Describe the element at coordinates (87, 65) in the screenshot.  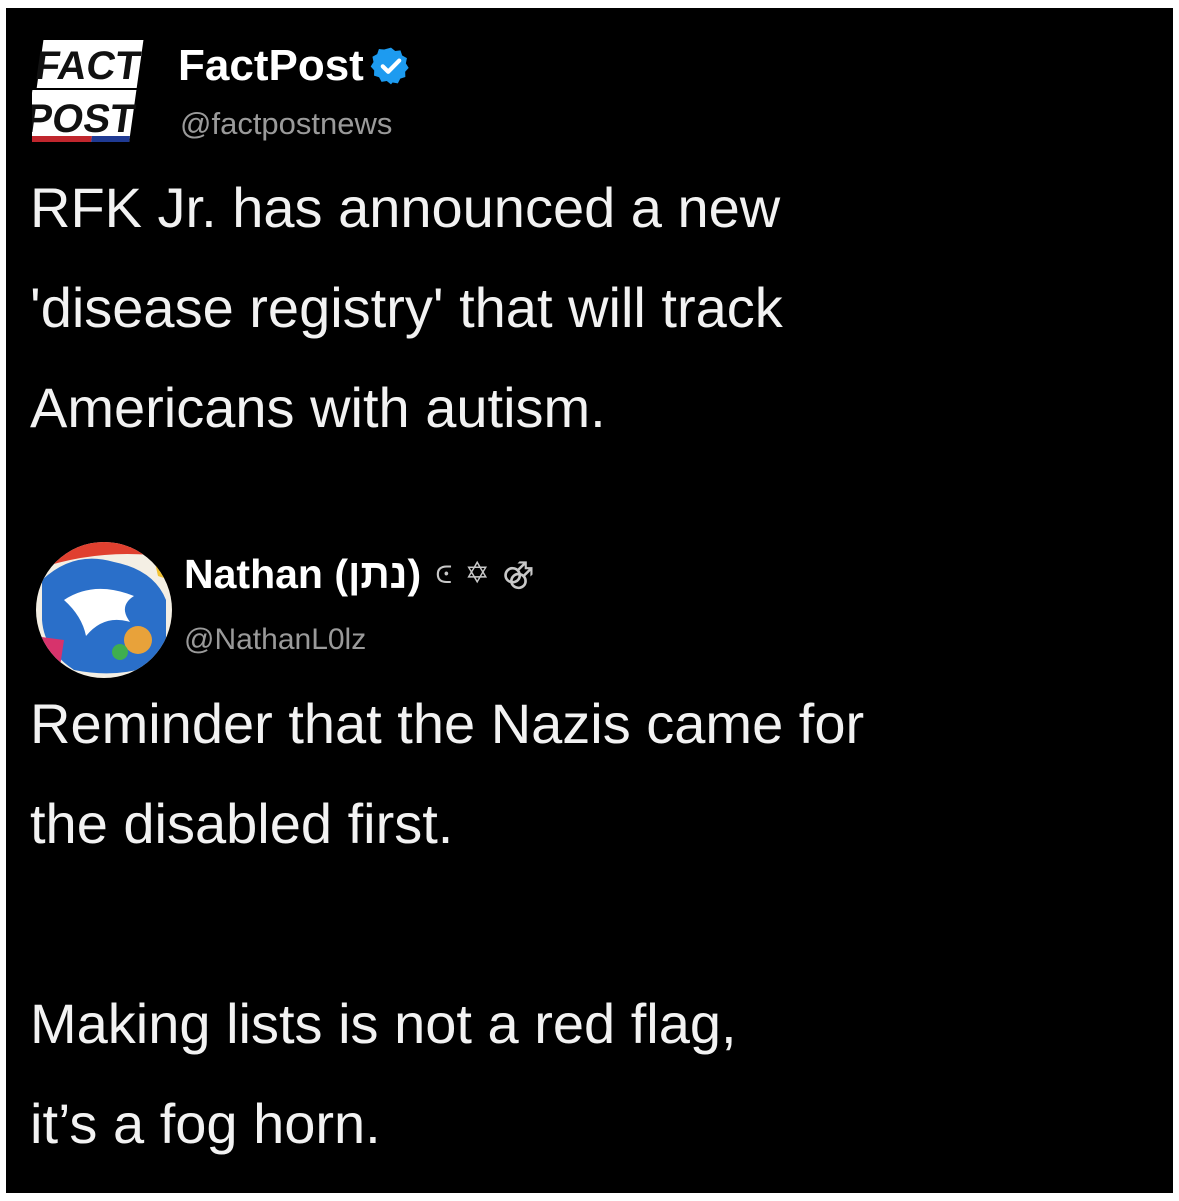
I see `logo-text-fact: FACT` at that location.